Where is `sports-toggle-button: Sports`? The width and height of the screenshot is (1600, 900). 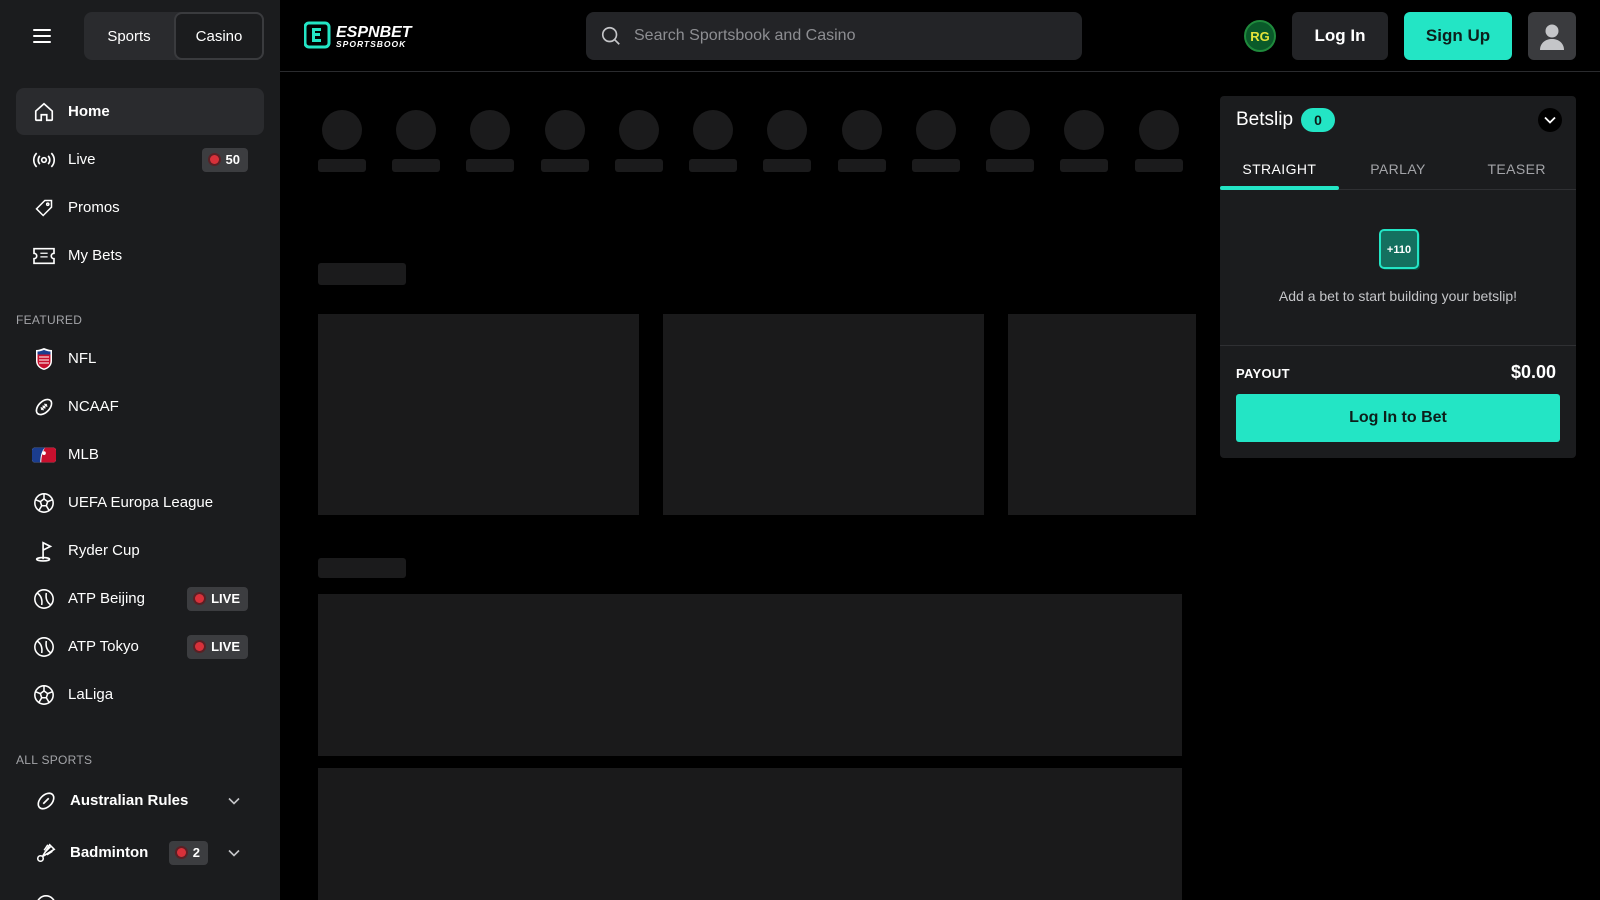 sports-toggle-button: Sports is located at coordinates (129, 36).